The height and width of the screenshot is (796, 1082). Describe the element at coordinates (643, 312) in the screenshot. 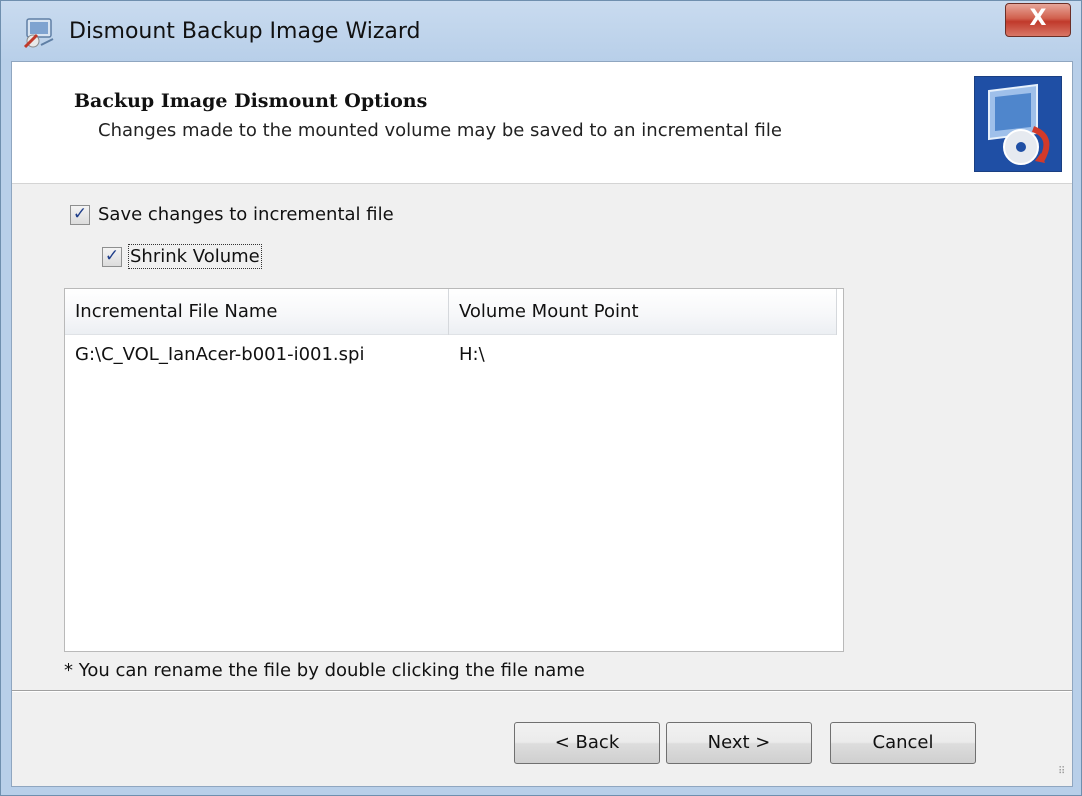

I see `column-header-mount-point: Volume Mount Point` at that location.